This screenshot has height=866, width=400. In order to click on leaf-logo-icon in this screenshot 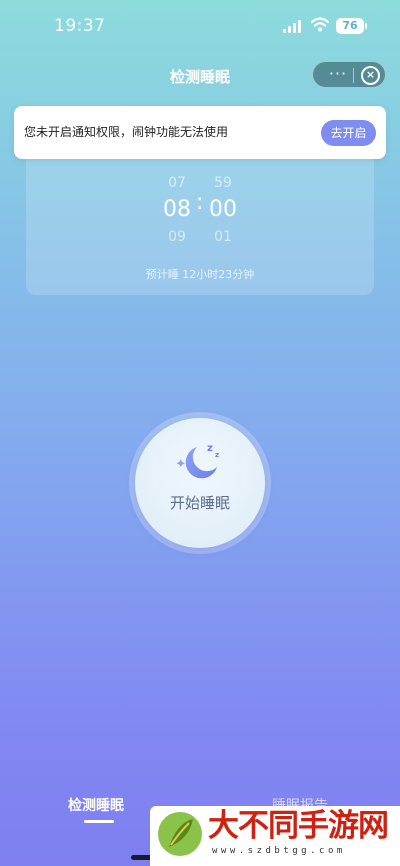, I will do `click(180, 834)`.